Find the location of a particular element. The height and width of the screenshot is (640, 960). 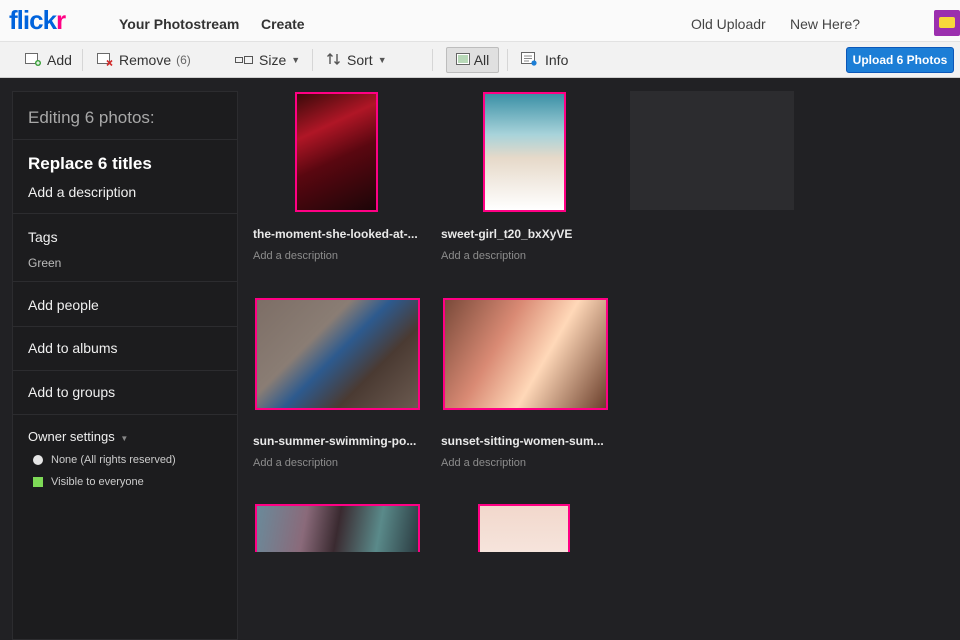

public-icon is located at coordinates (38, 482).